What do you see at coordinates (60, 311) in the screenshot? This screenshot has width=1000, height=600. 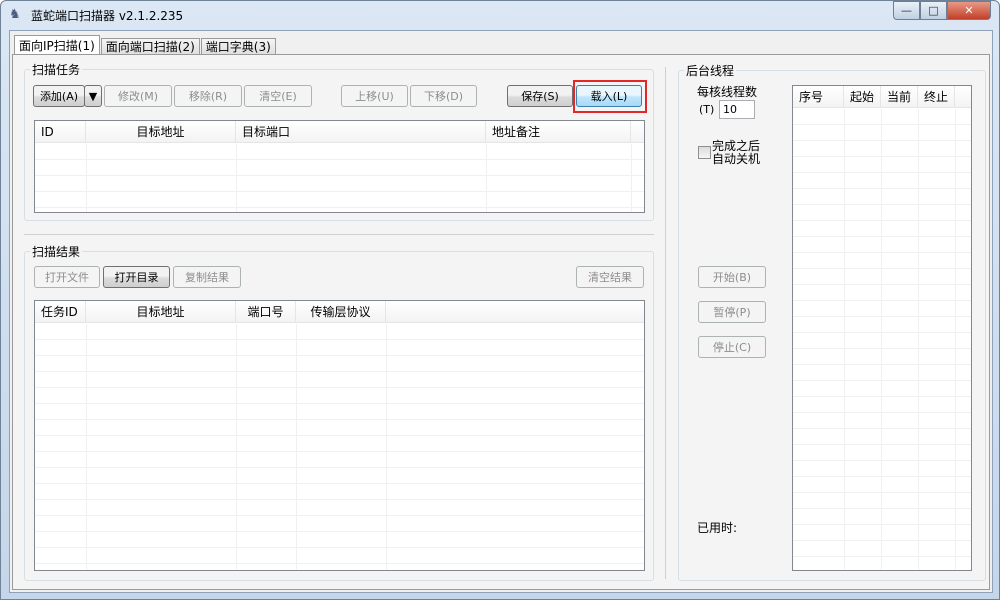 I see `col-task-id: 任务ID` at bounding box center [60, 311].